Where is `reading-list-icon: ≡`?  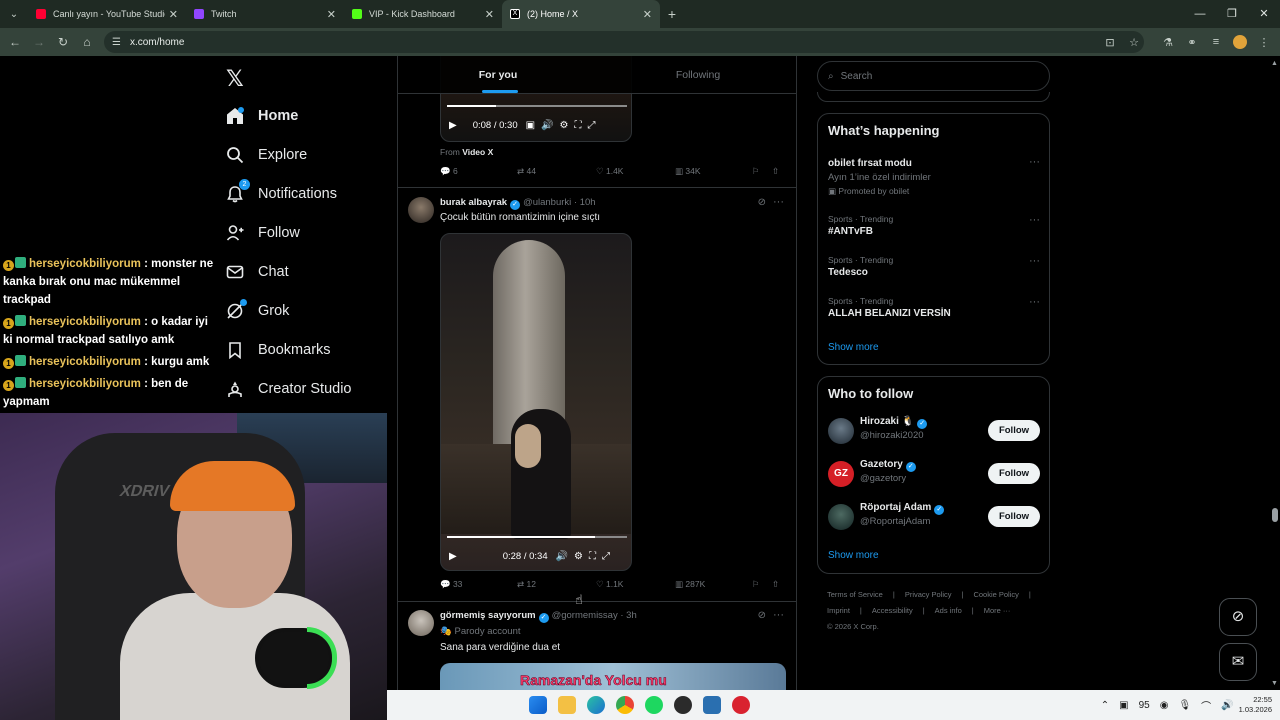 reading-list-icon: ≡ is located at coordinates (1216, 42).